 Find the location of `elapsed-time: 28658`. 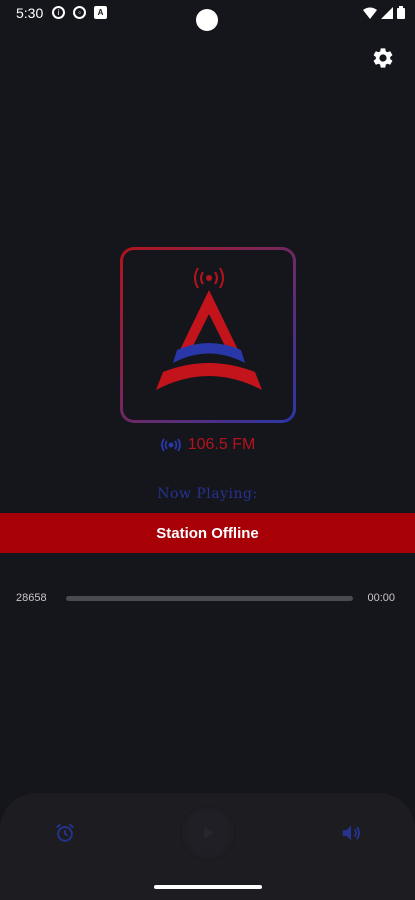

elapsed-time: 28658 is located at coordinates (31, 598).